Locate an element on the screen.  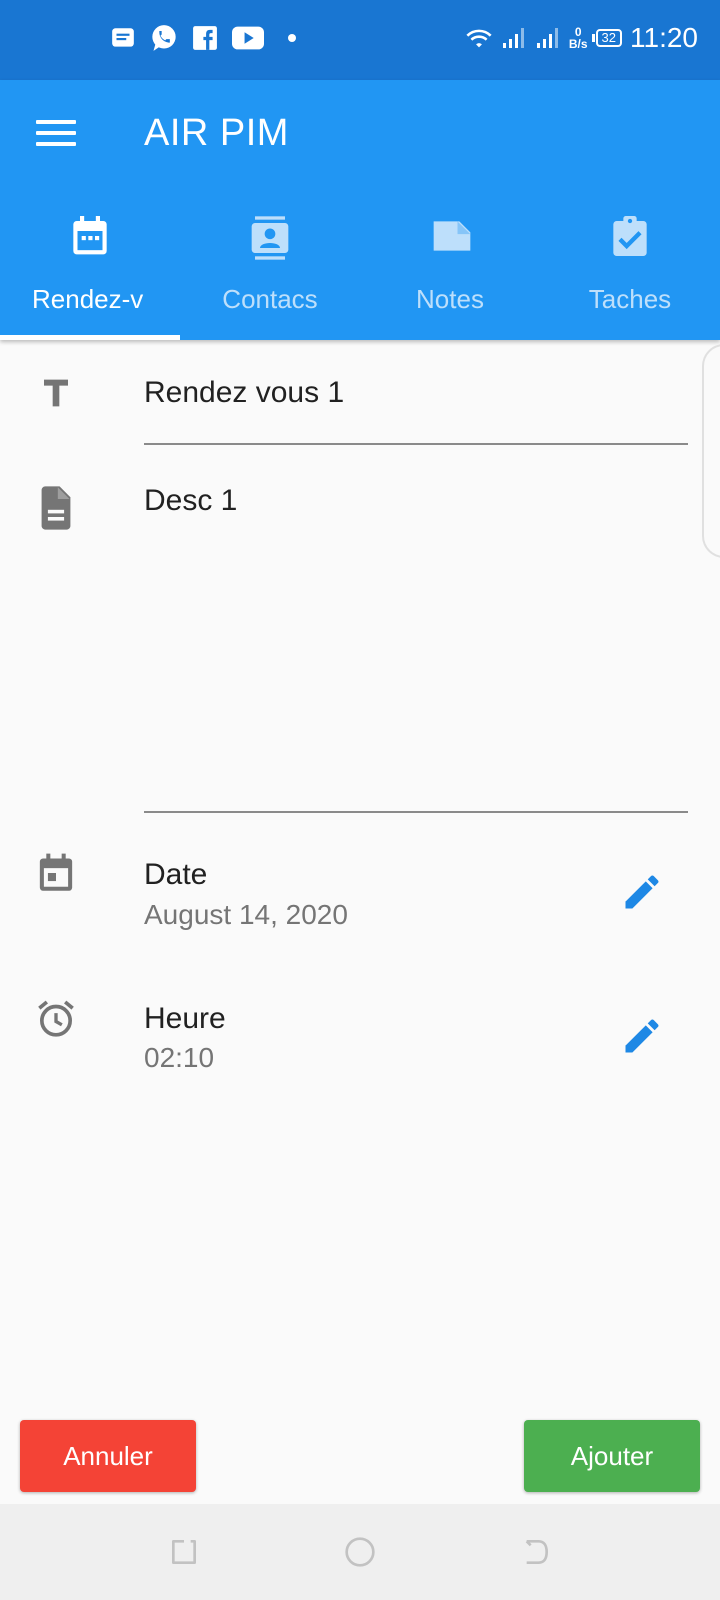
message-icon is located at coordinates (123, 37).